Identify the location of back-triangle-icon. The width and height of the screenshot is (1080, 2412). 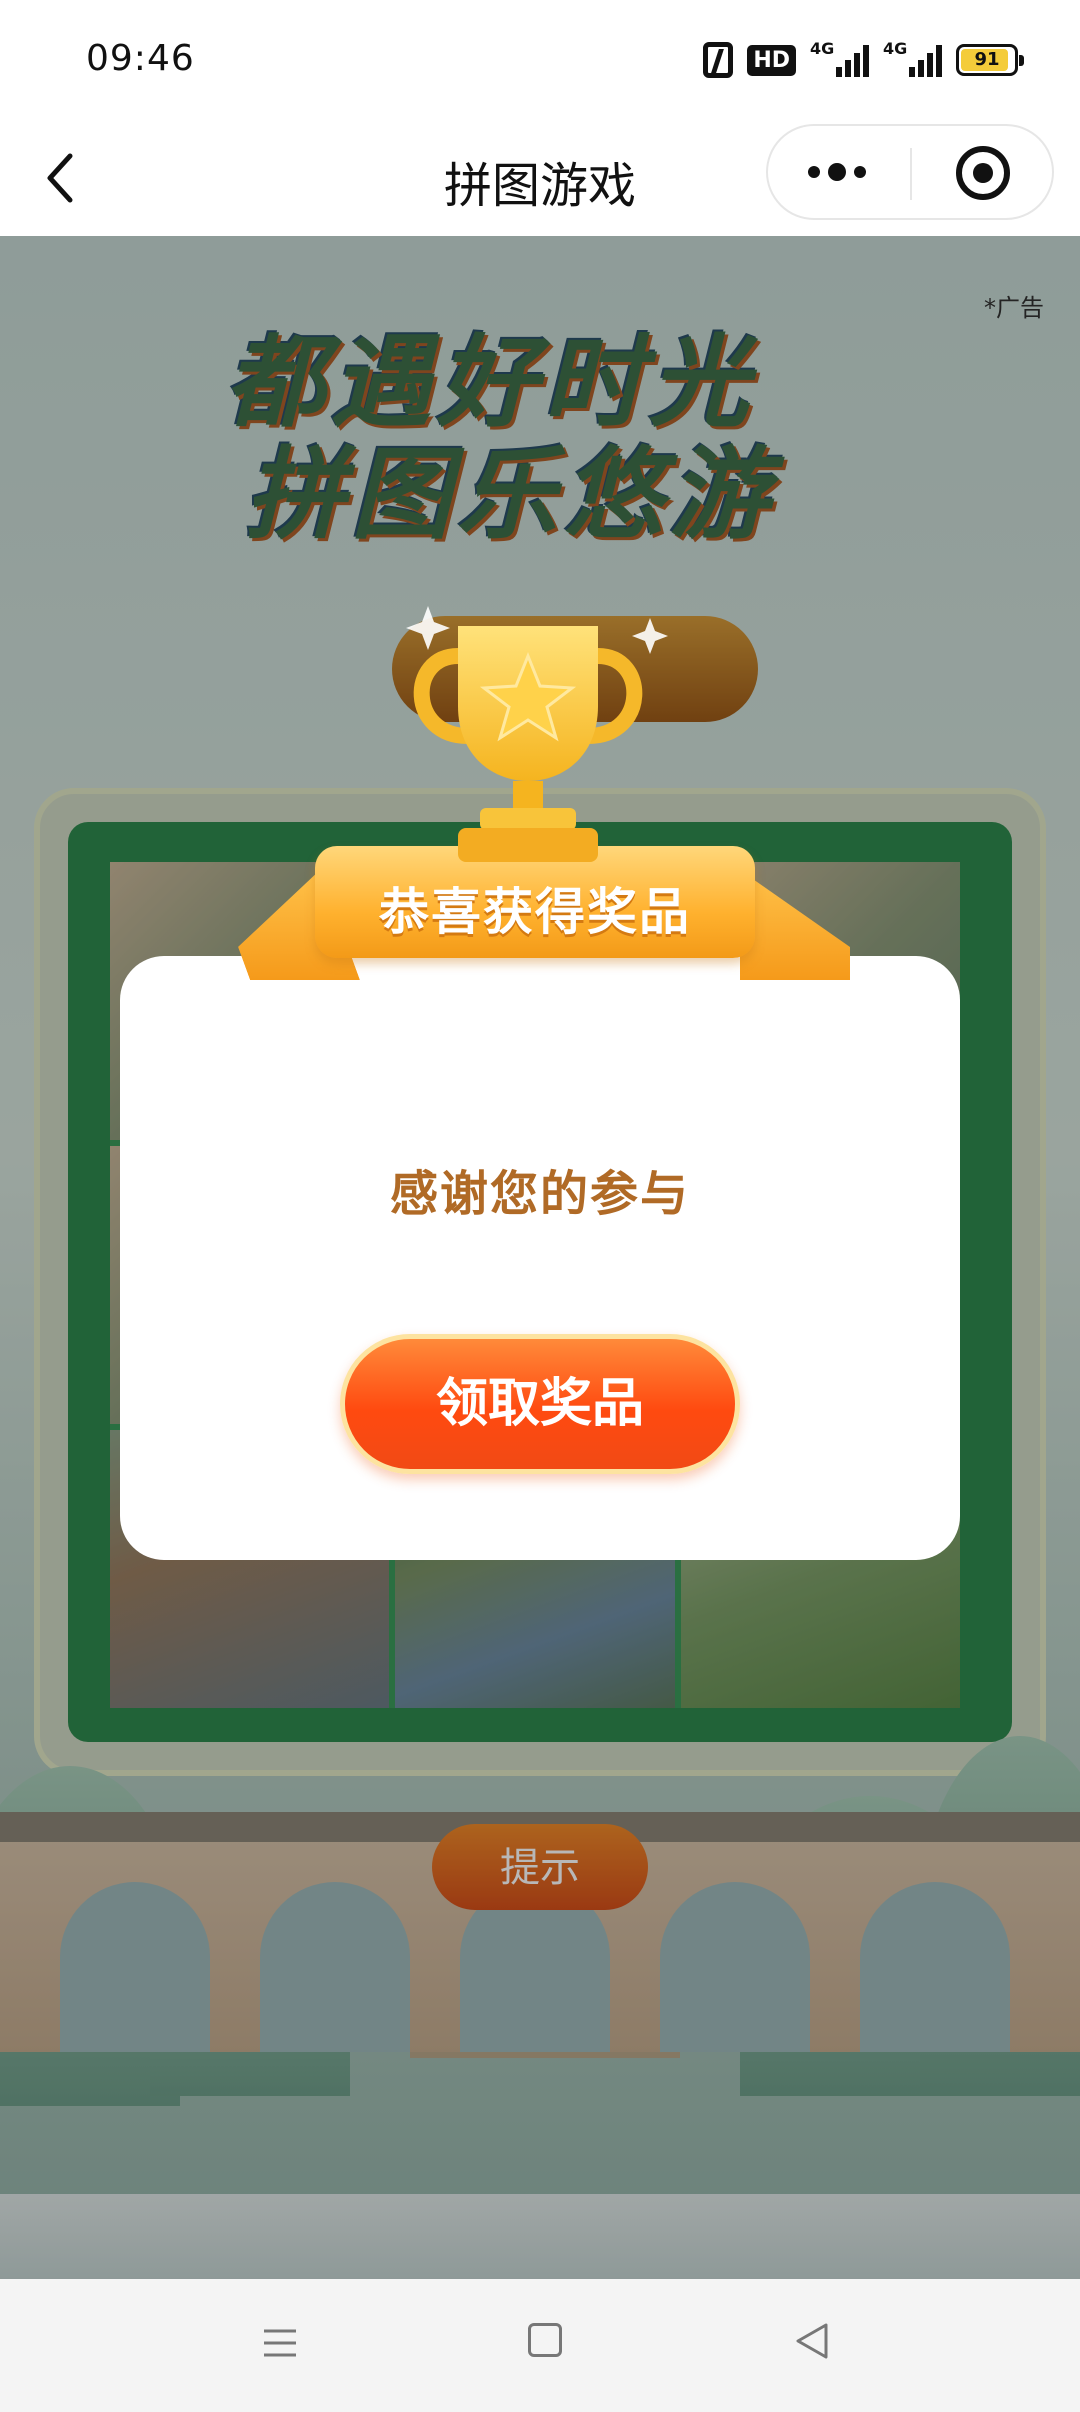
(812, 2341).